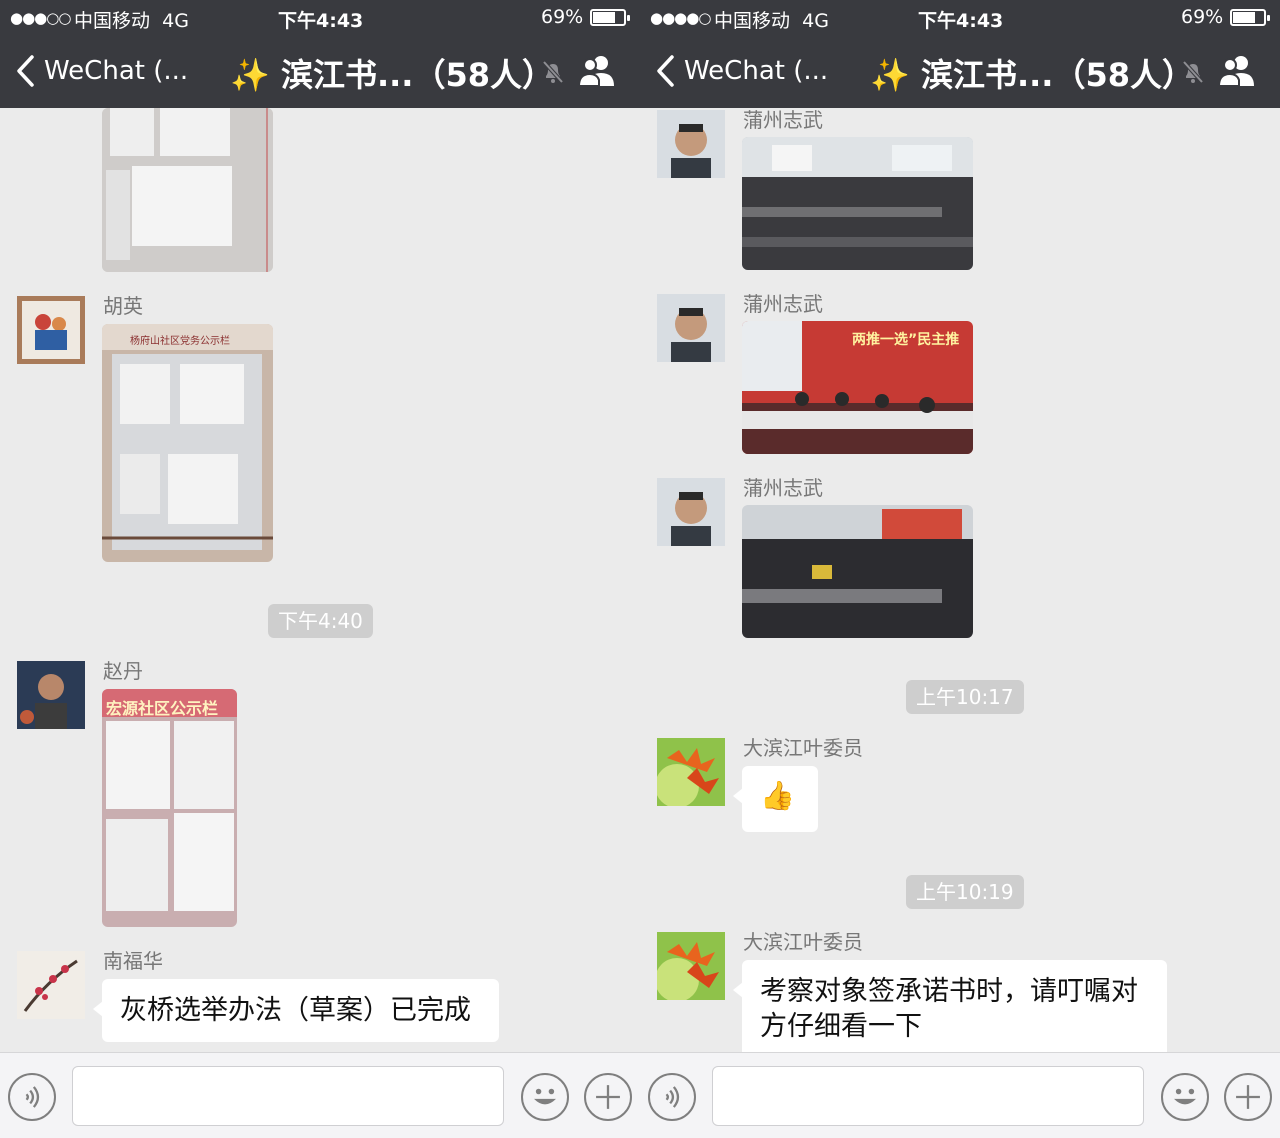 The width and height of the screenshot is (1280, 1138). I want to click on status-bar: ●●●●○ 中国移动 4G 下午4:43 69%, so click(960, 18).